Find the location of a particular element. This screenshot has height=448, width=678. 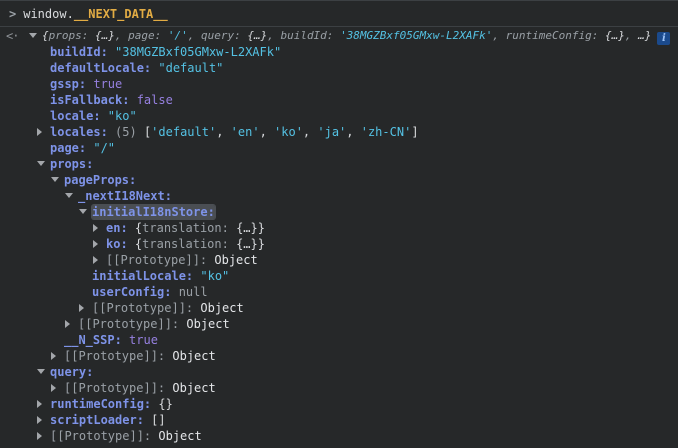

row-runtimeConfig: runtimeConfig: {} is located at coordinates (339, 404).